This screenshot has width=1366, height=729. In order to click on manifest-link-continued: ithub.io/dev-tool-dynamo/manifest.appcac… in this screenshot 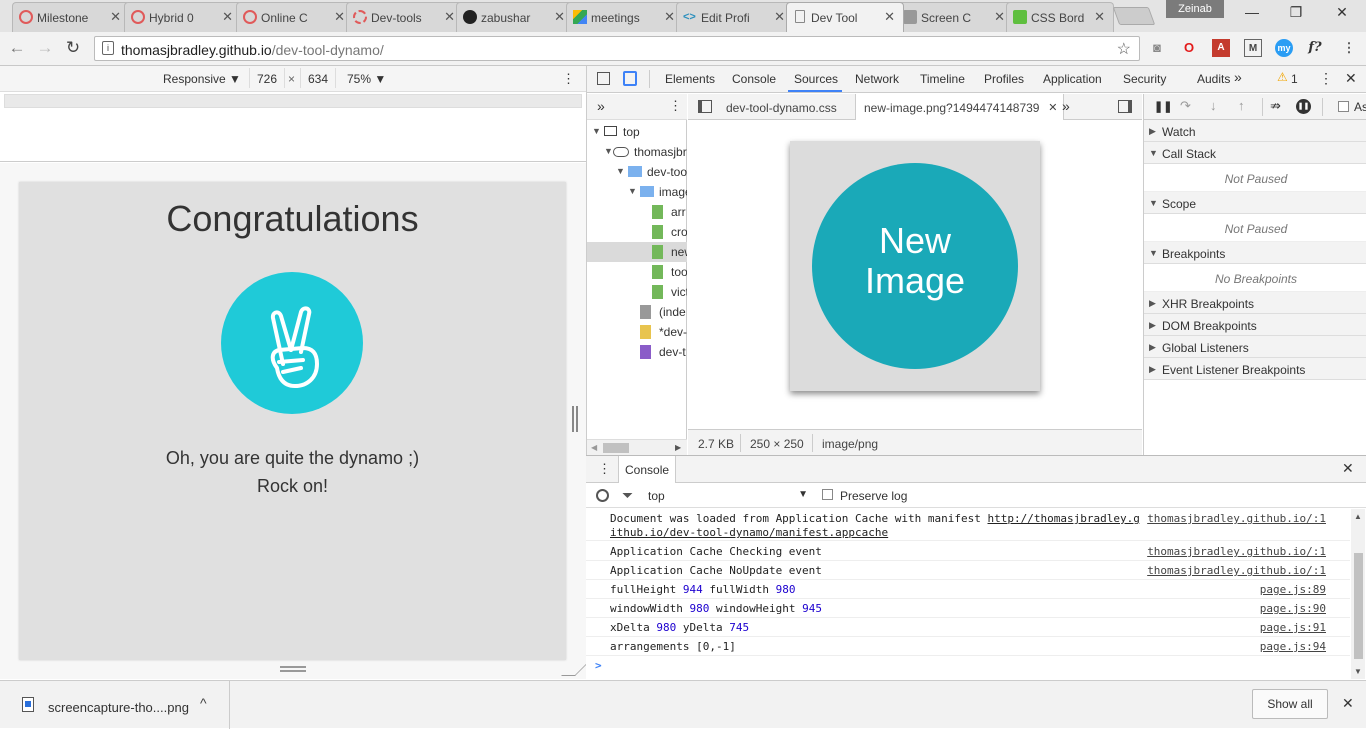, I will do `click(749, 532)`.